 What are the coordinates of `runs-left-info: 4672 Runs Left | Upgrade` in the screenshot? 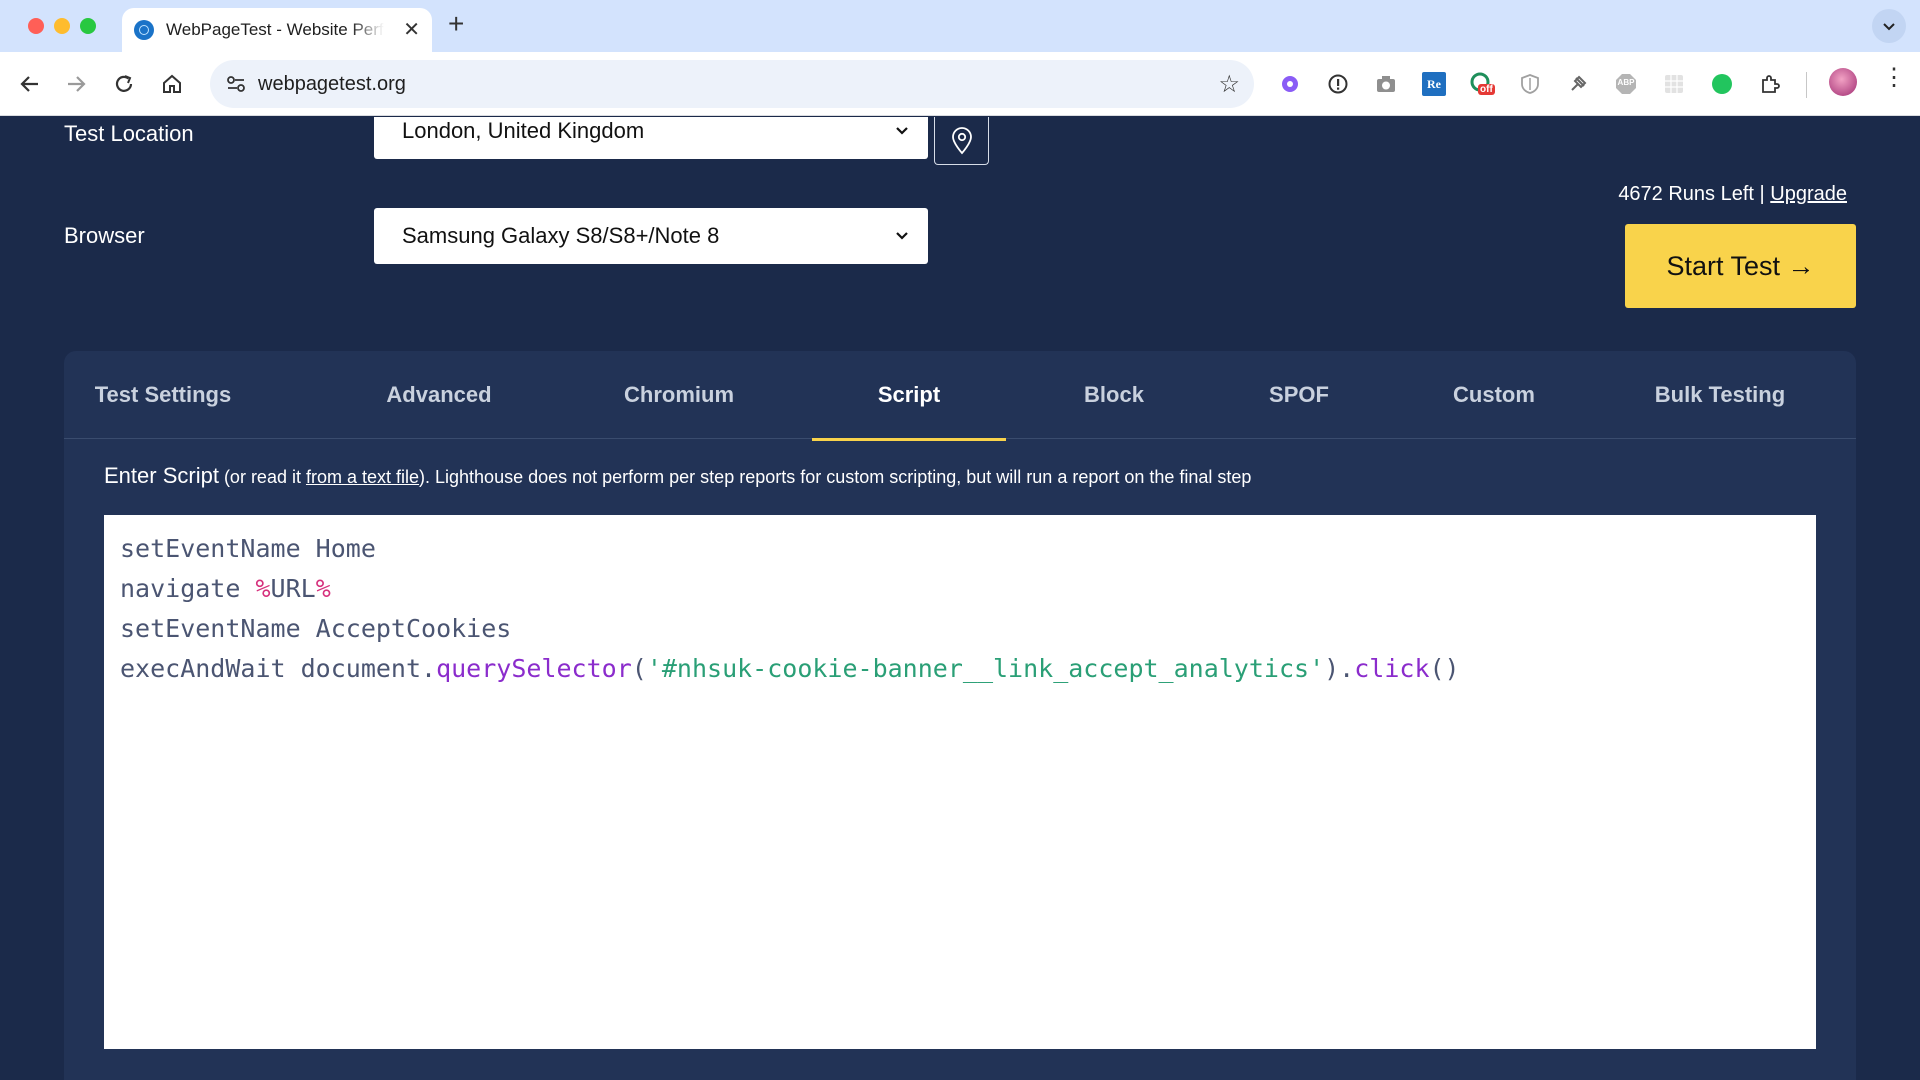 It's located at (1732, 194).